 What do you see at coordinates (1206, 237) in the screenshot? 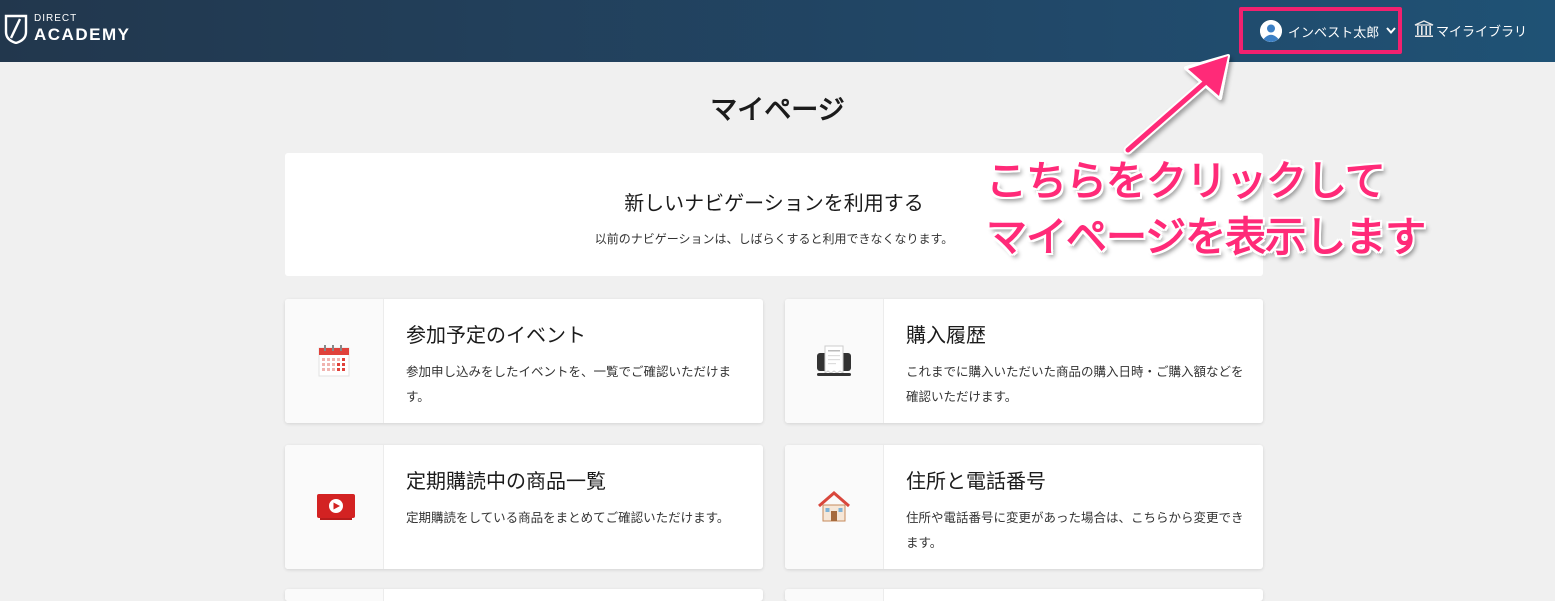
I see `annotation-line-2: マイページを表示します` at bounding box center [1206, 237].